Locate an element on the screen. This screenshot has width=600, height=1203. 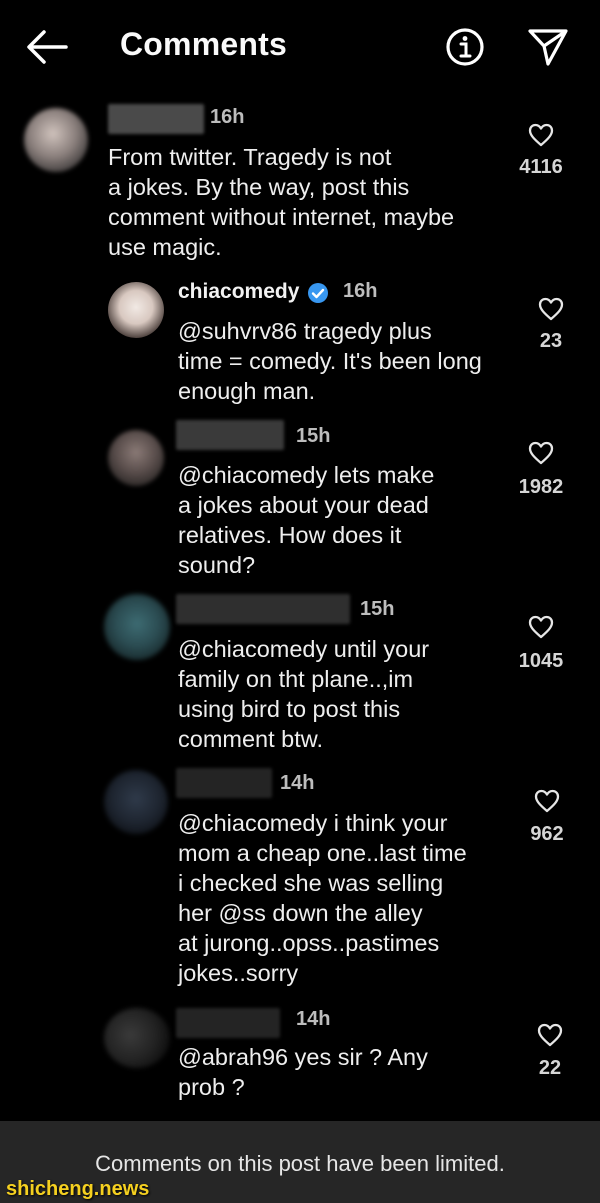
like-count: 1982 is located at coordinates (541, 487).